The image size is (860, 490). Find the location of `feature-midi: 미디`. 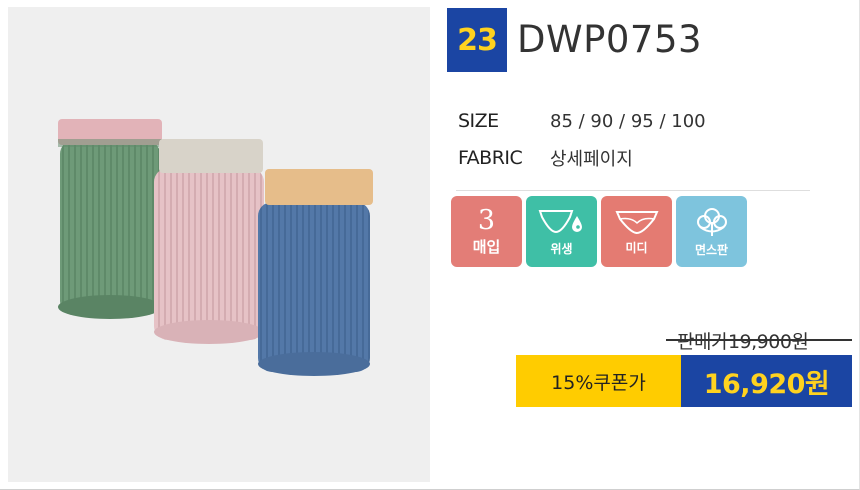

feature-midi: 미디 is located at coordinates (636, 231).